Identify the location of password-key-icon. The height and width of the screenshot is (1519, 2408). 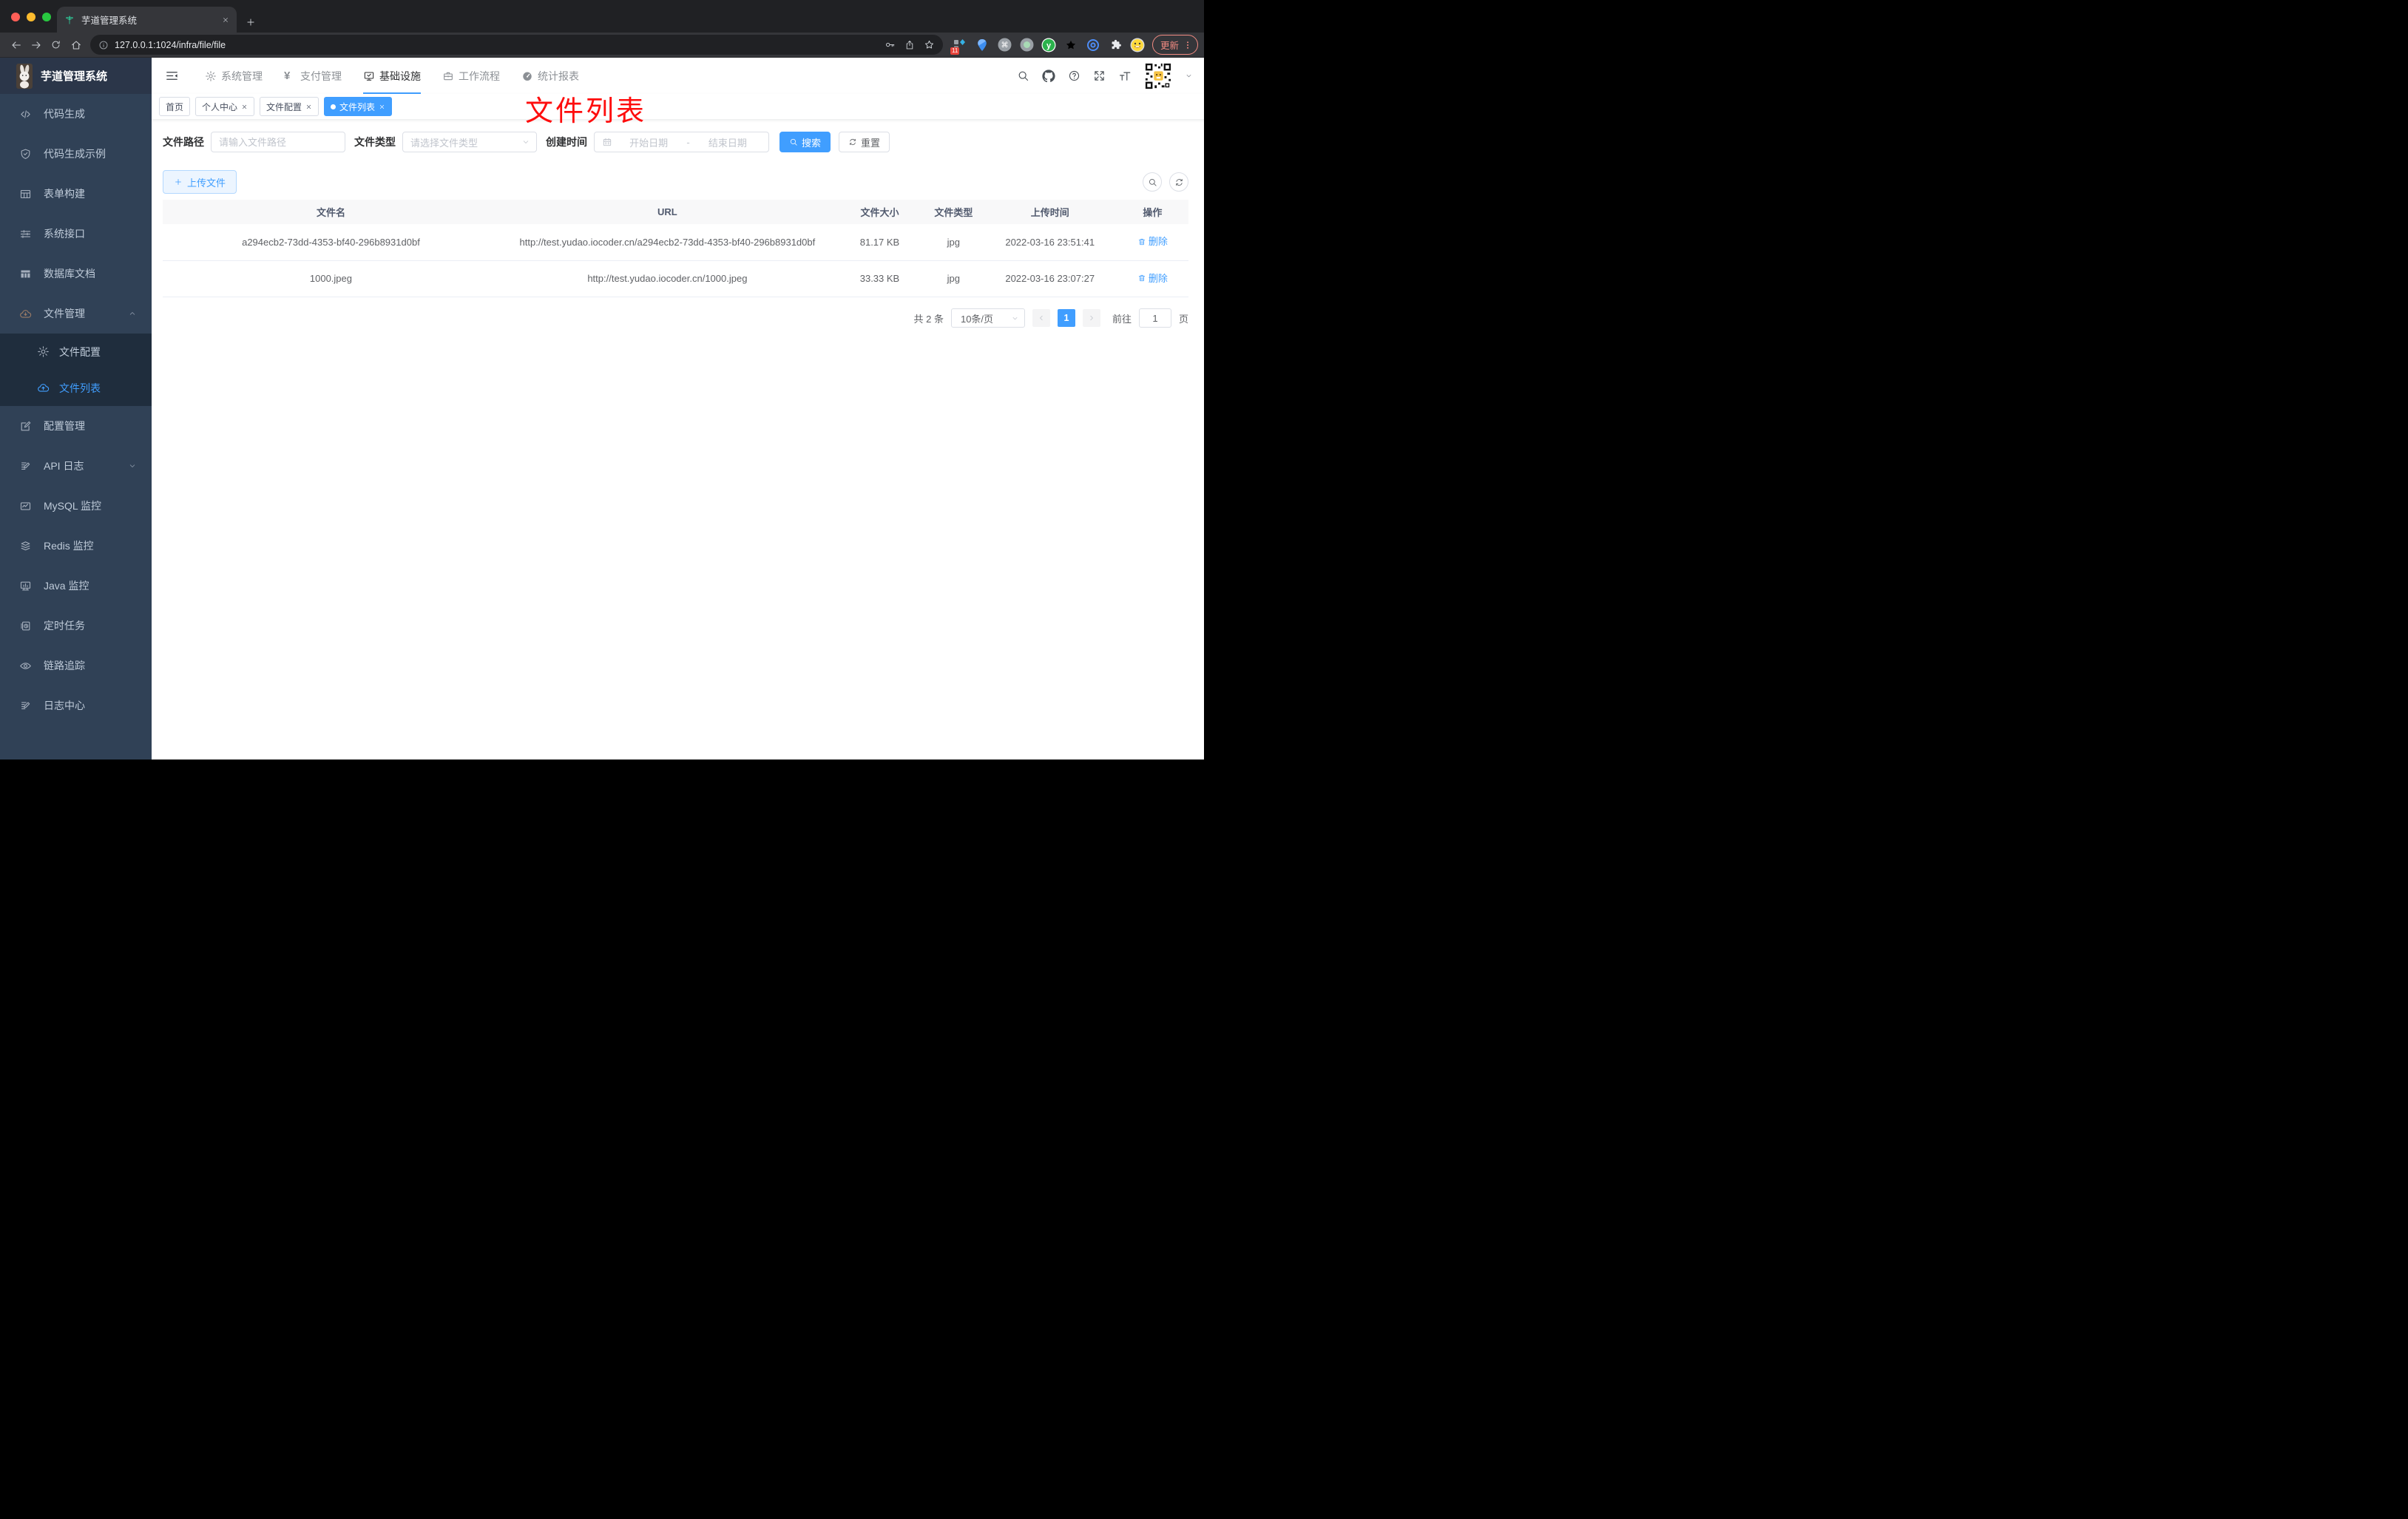
(890, 44).